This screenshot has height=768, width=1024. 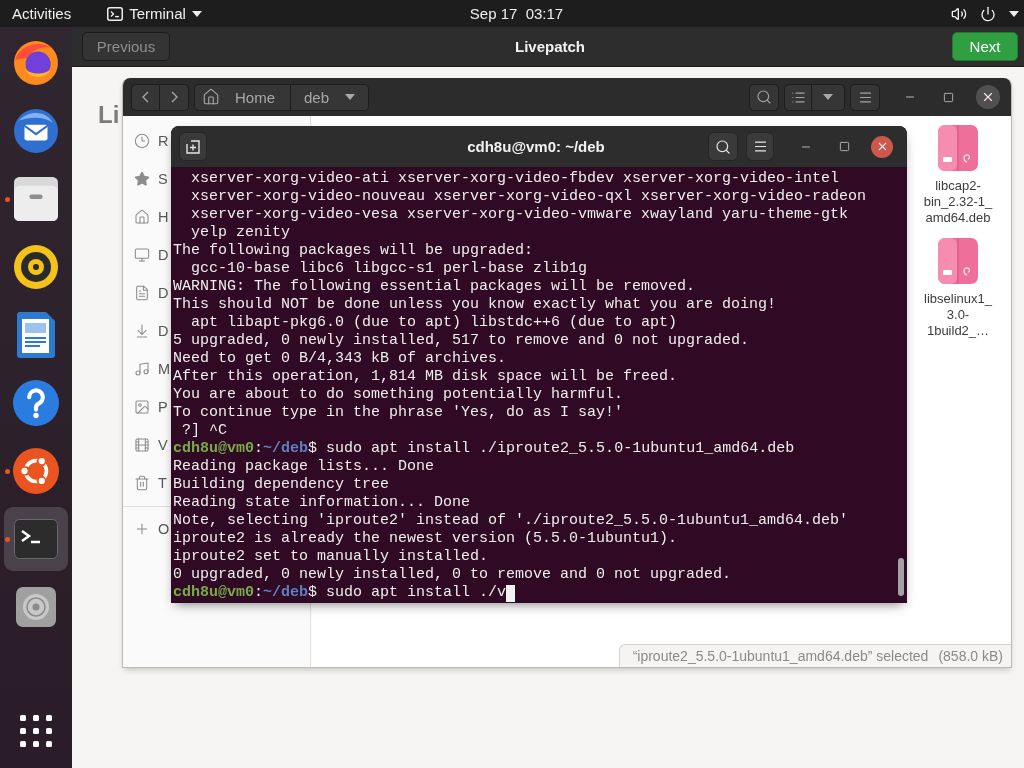 I want to click on sidebar-item: H, so click(x=146, y=217).